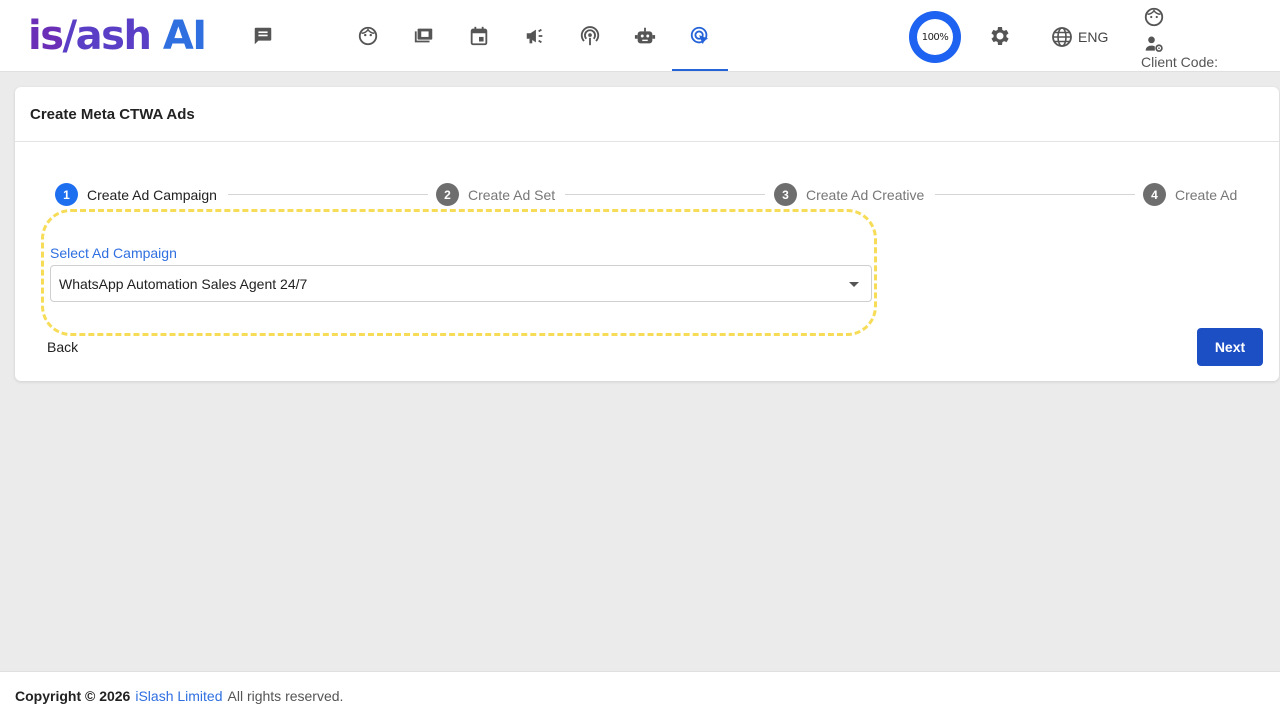 The height and width of the screenshot is (720, 1280). Describe the element at coordinates (479, 36) in the screenshot. I see `calendar-icon` at that location.